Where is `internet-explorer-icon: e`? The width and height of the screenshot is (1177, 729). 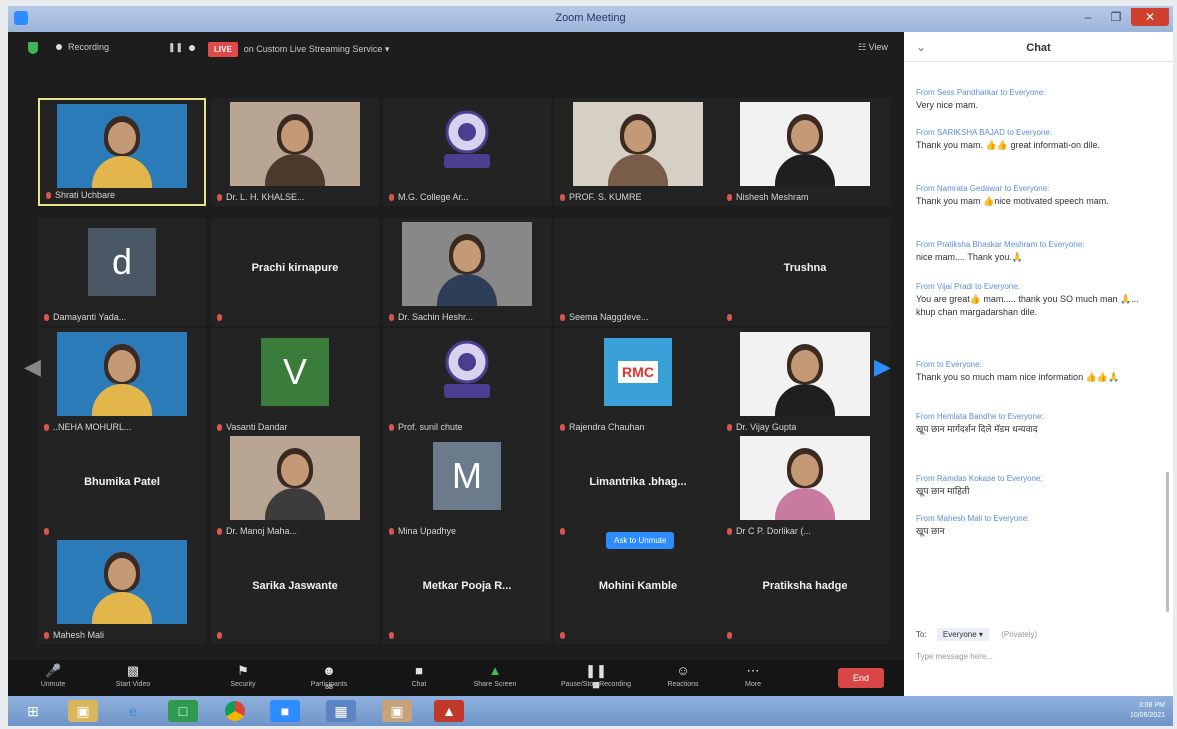
internet-explorer-icon: e is located at coordinates (133, 711).